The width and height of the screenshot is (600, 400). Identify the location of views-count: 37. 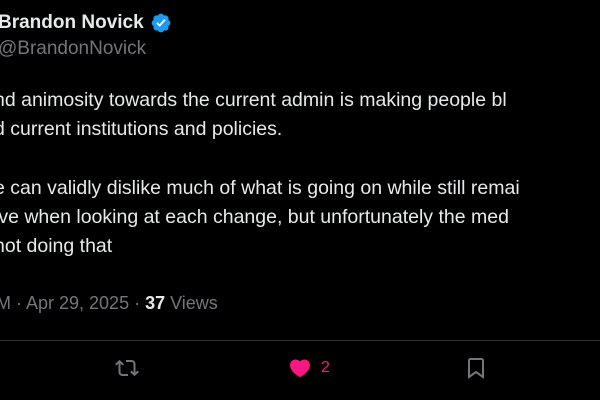
(155, 303).